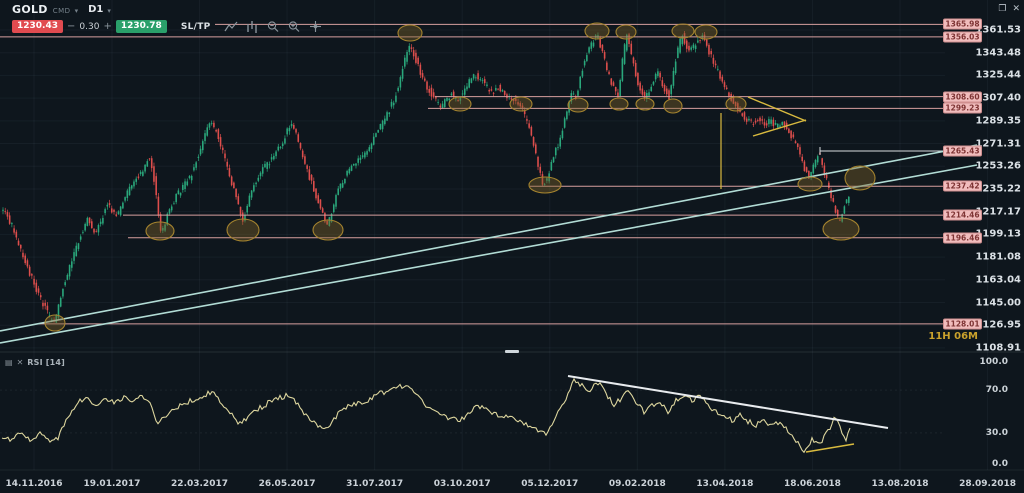 The image size is (1024, 493). I want to click on market-code-label: CMD, so click(61, 10).